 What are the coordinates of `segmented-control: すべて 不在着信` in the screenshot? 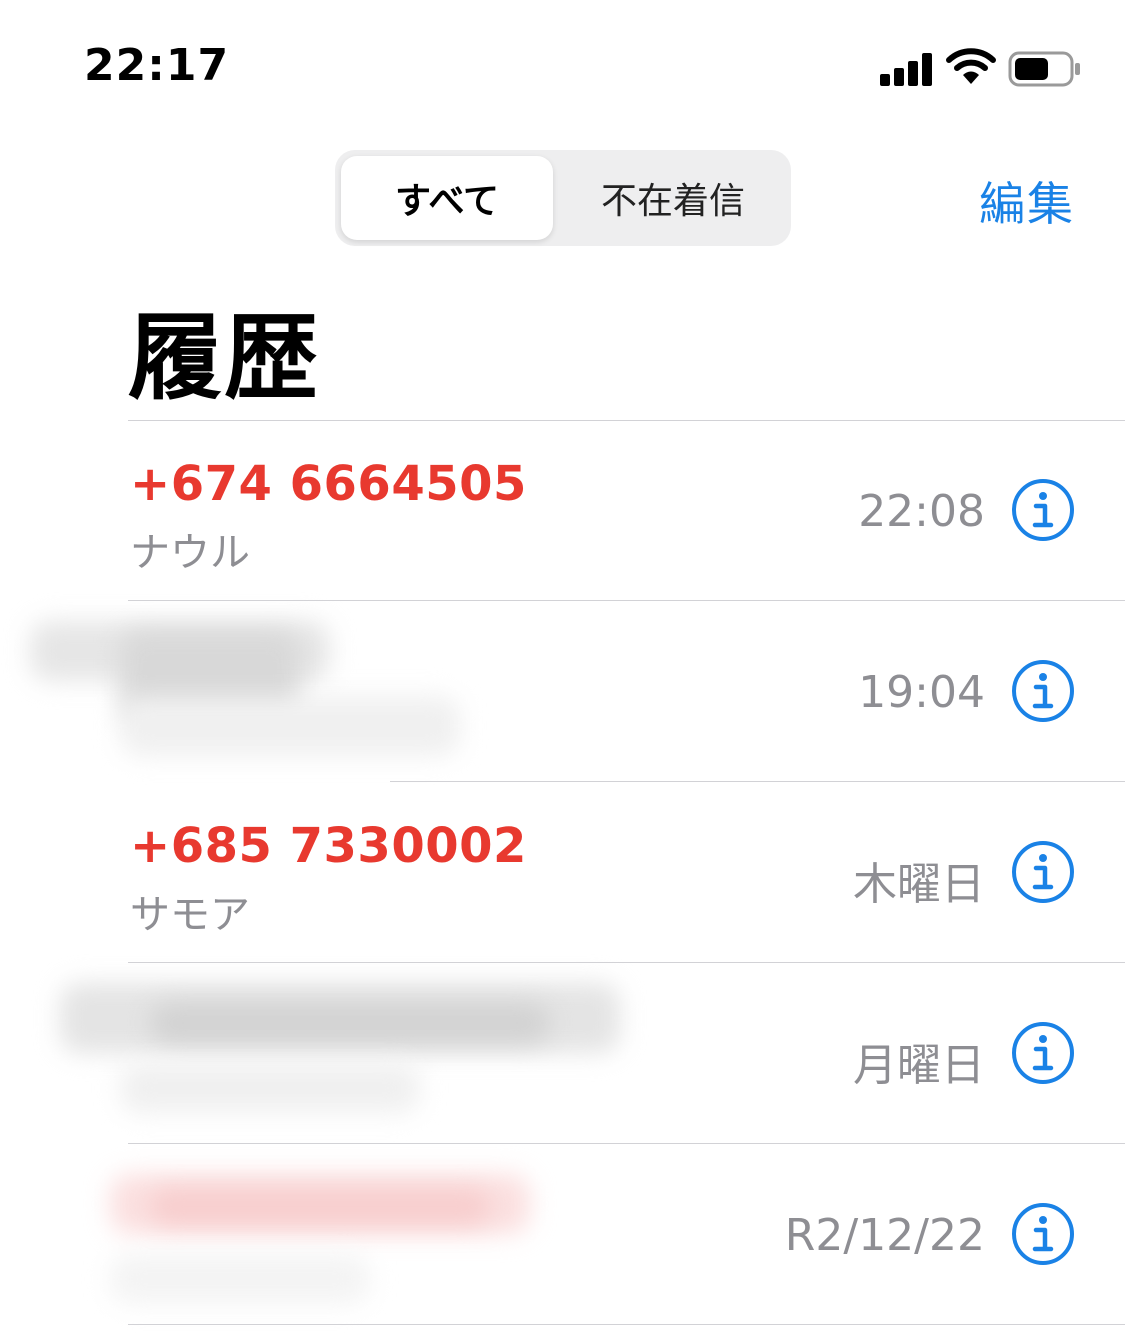 It's located at (563, 198).